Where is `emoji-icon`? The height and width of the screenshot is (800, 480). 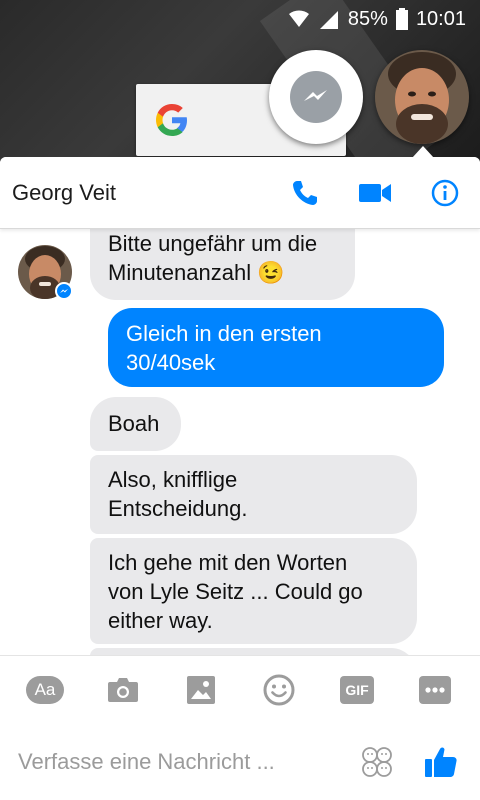 emoji-icon is located at coordinates (279, 690).